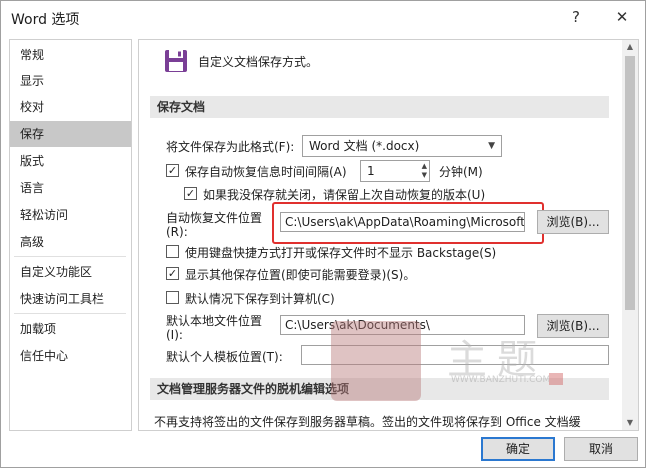 This screenshot has width=646, height=468. Describe the element at coordinates (376, 361) in the screenshot. I see `watermark-logo` at that location.